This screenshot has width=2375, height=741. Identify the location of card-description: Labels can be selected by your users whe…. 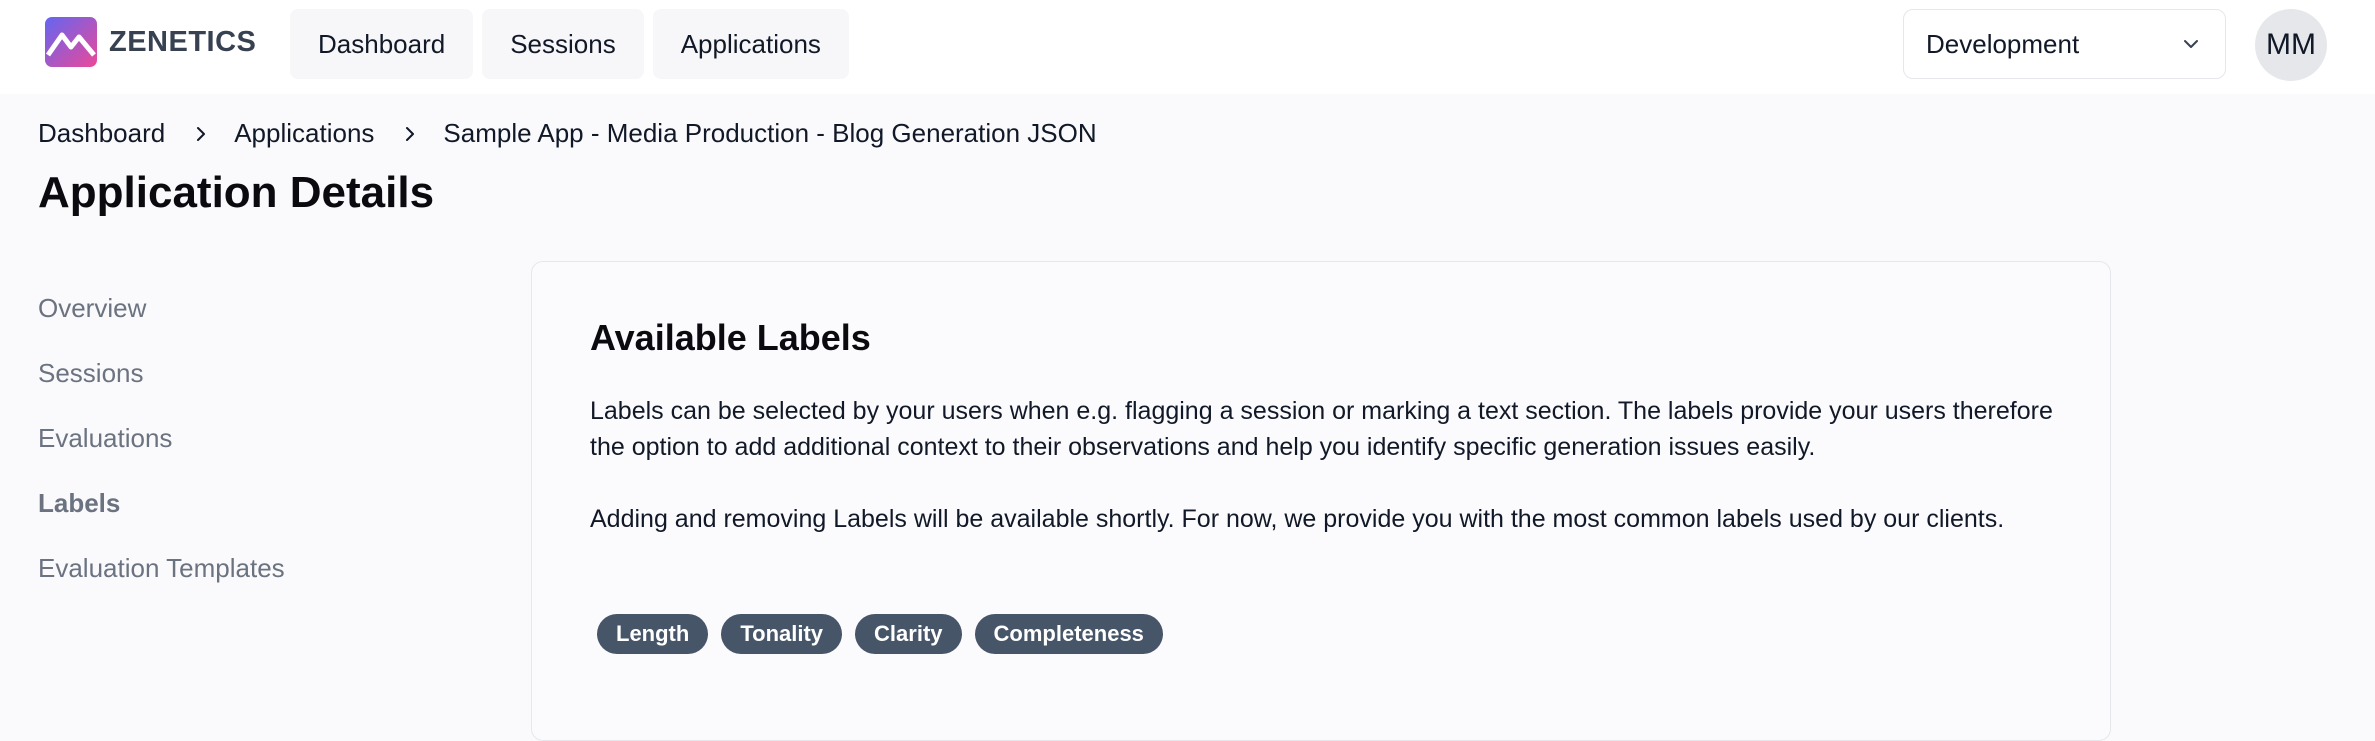
(1321, 429).